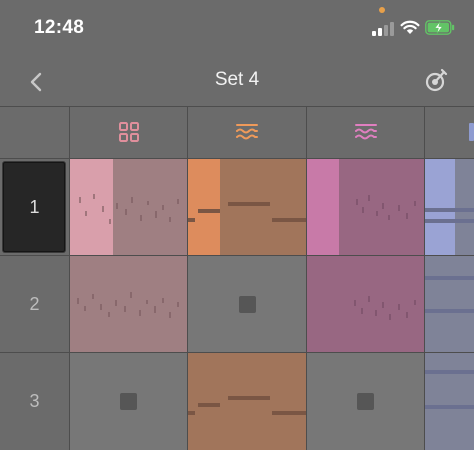 The image size is (474, 450). I want to click on battery-charging-icon, so click(440, 27).